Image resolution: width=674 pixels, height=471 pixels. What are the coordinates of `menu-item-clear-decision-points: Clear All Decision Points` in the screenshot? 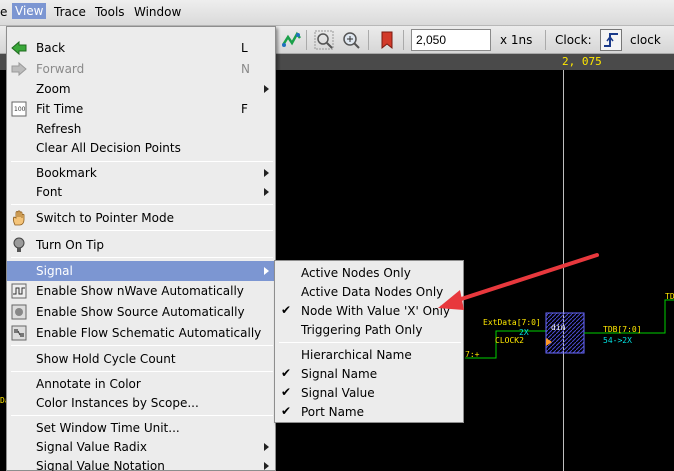 It's located at (141, 148).